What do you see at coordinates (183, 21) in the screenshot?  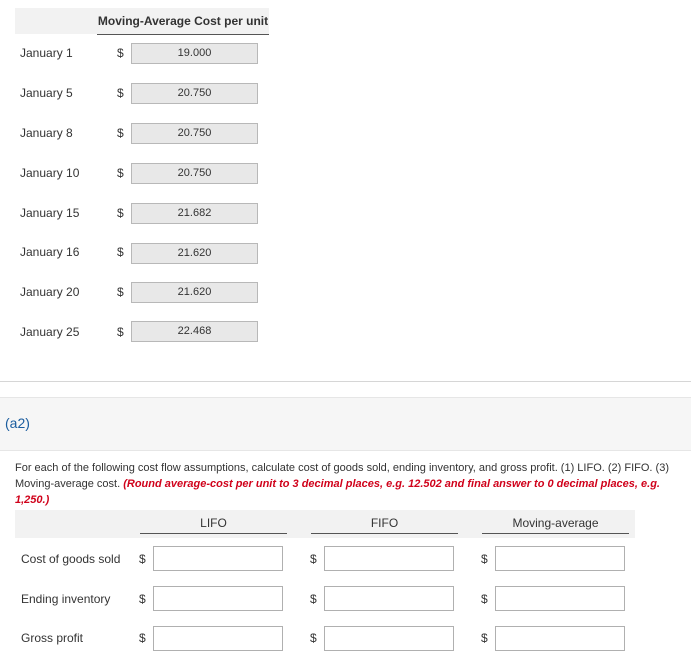 I see `top-table-header: Moving-Average Cost per unit` at bounding box center [183, 21].